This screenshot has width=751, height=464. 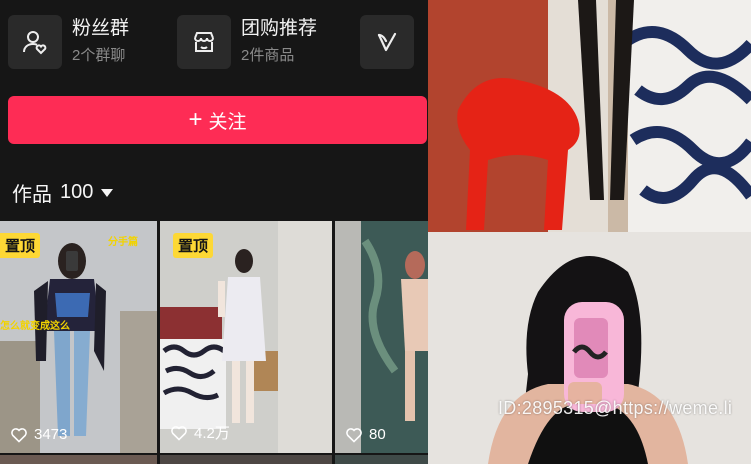 I want to click on video-thumbnail: 置顶 分手篇 怎么就变成这么 3473, so click(x=78, y=337).